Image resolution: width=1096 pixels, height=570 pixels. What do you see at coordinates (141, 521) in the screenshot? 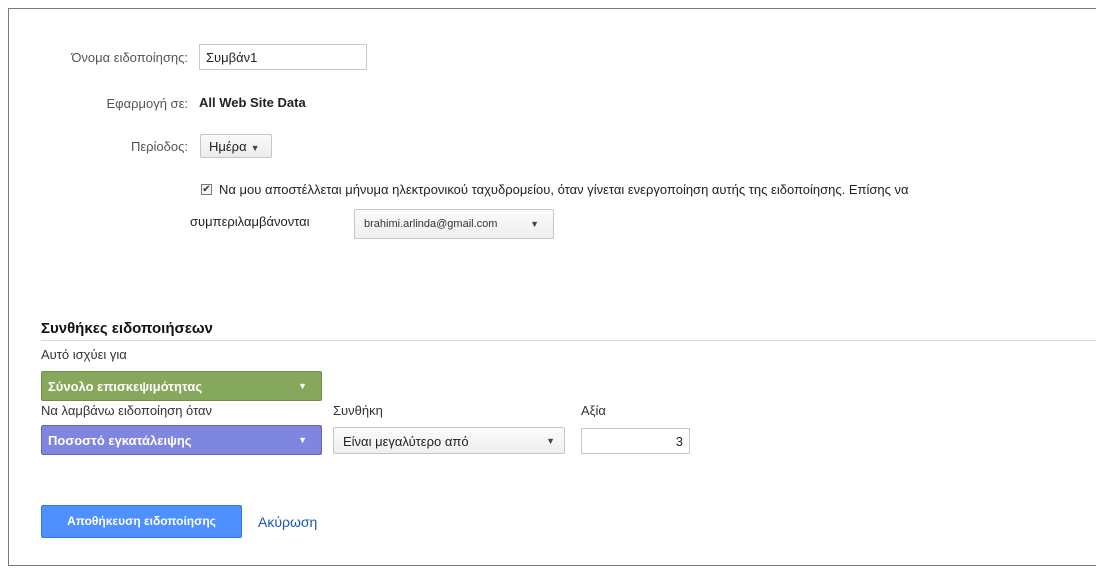
I see `save-alert-button: Αποθήκευση ειδοποίησης` at bounding box center [141, 521].